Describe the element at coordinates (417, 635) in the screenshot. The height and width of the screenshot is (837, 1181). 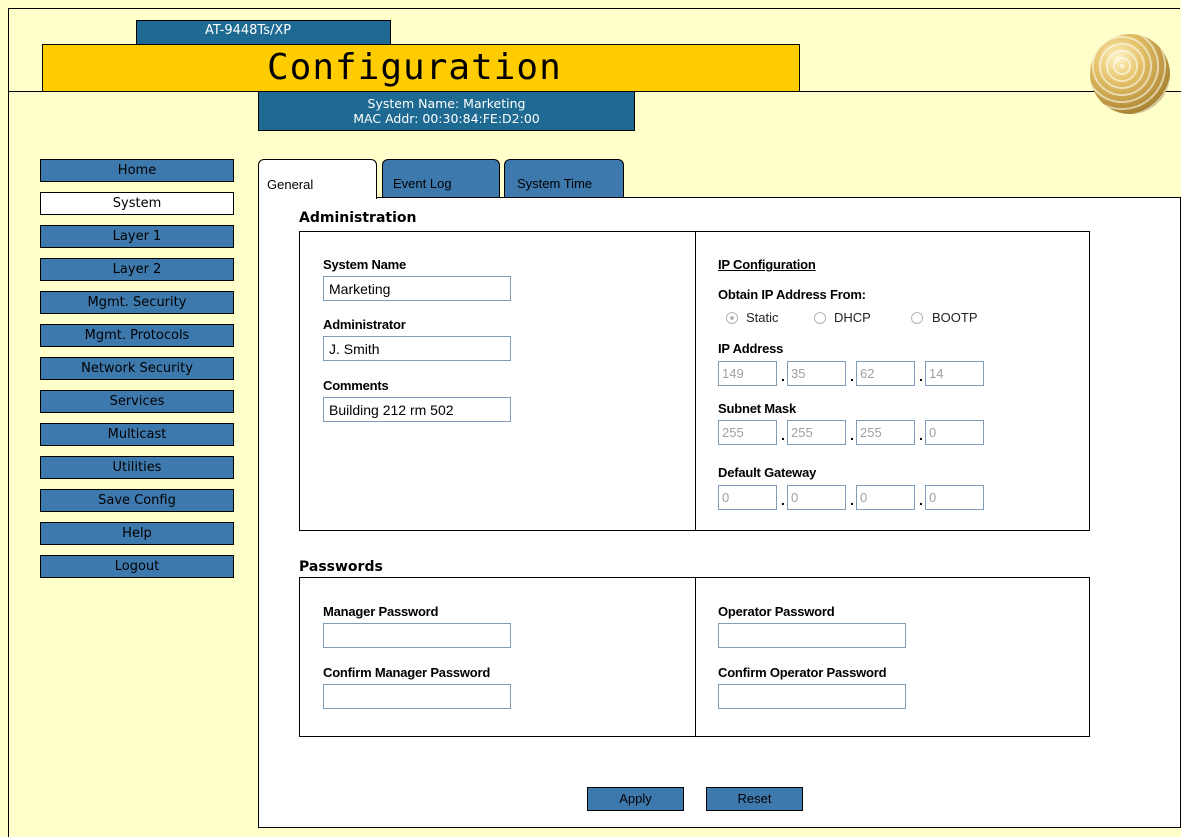
I see `manager-password-input` at that location.